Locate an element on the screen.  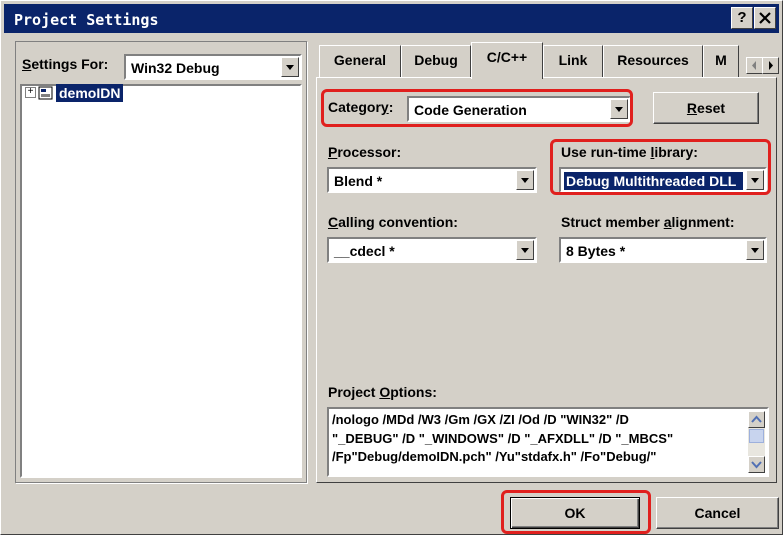
processor-value: Blend * is located at coordinates (358, 181).